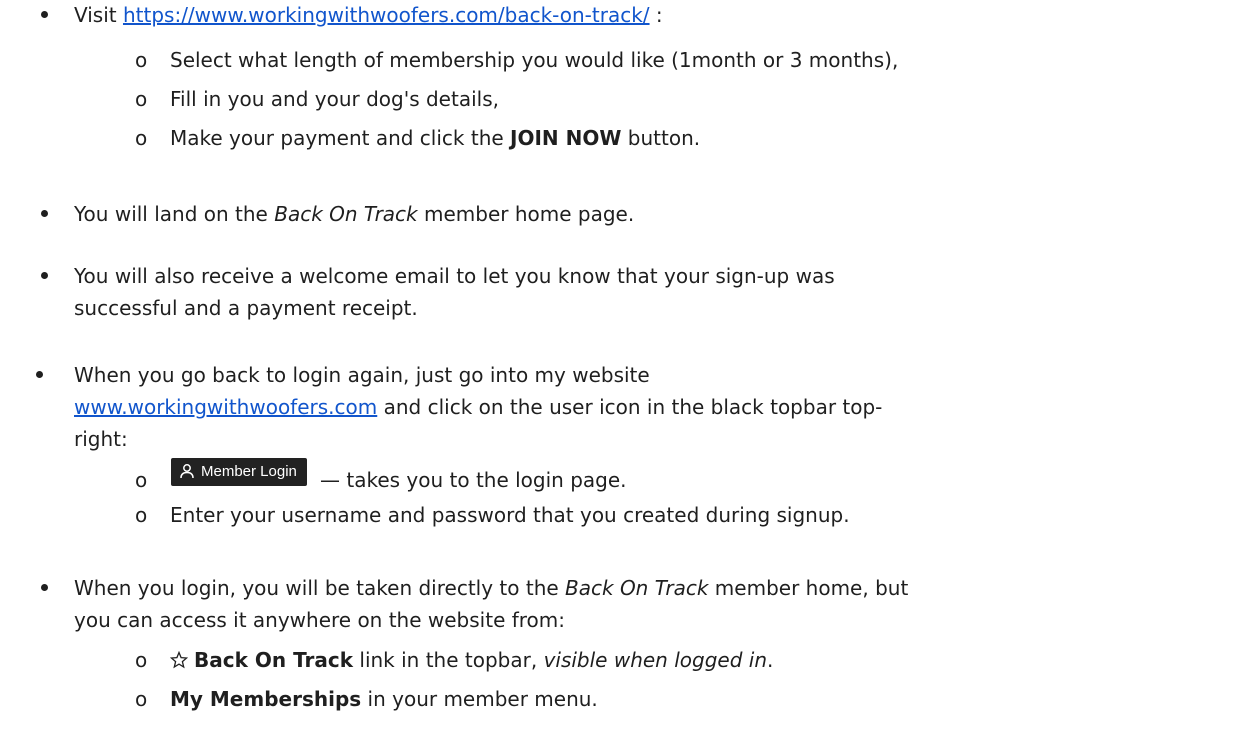 The width and height of the screenshot is (1252, 755). What do you see at coordinates (174, 214) in the screenshot?
I see `land-prefix: You will land on the` at bounding box center [174, 214].